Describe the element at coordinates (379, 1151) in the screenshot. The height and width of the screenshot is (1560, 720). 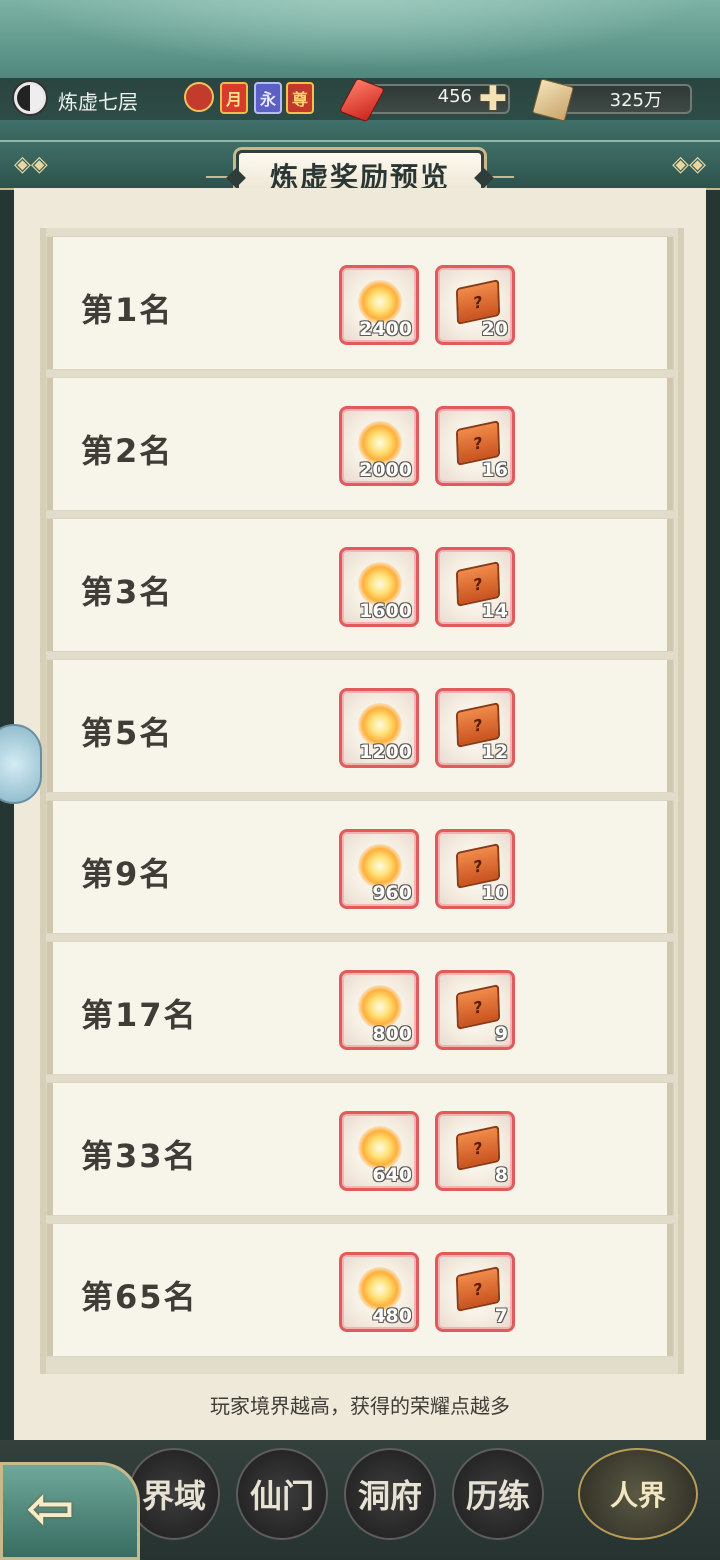
I see `glory-point-item: 640` at that location.